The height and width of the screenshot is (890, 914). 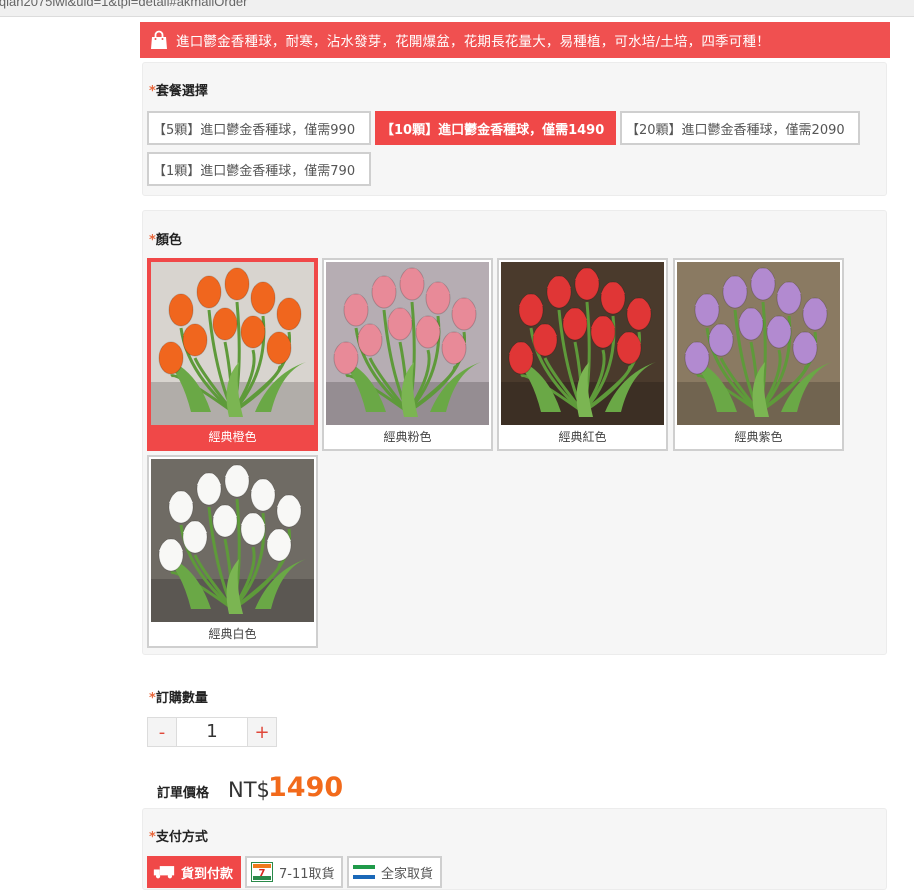 What do you see at coordinates (582, 343) in the screenshot?
I see `tulip-photo-red` at bounding box center [582, 343].